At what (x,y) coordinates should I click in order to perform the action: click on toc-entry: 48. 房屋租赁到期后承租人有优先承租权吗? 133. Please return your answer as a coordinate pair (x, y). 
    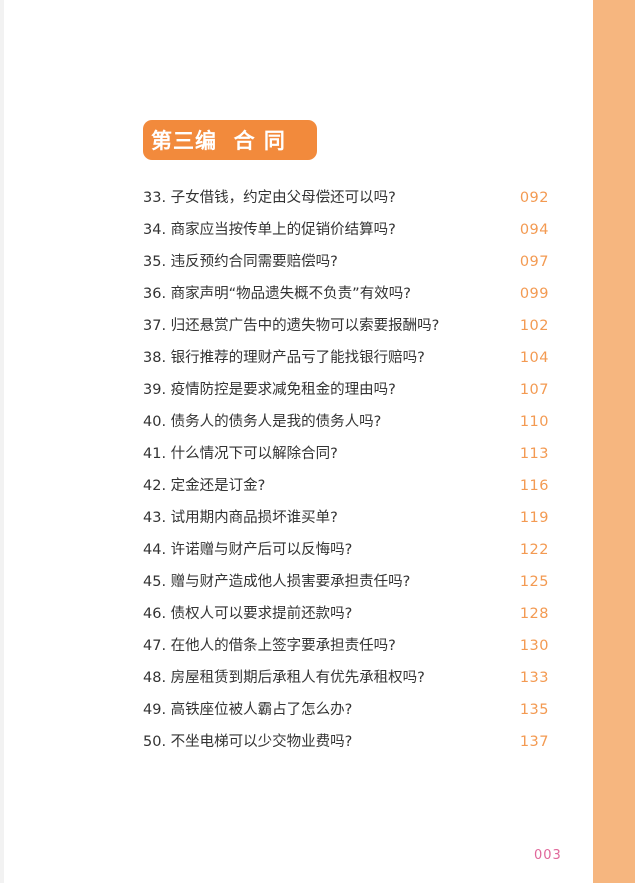
    Looking at the image, I should click on (346, 678).